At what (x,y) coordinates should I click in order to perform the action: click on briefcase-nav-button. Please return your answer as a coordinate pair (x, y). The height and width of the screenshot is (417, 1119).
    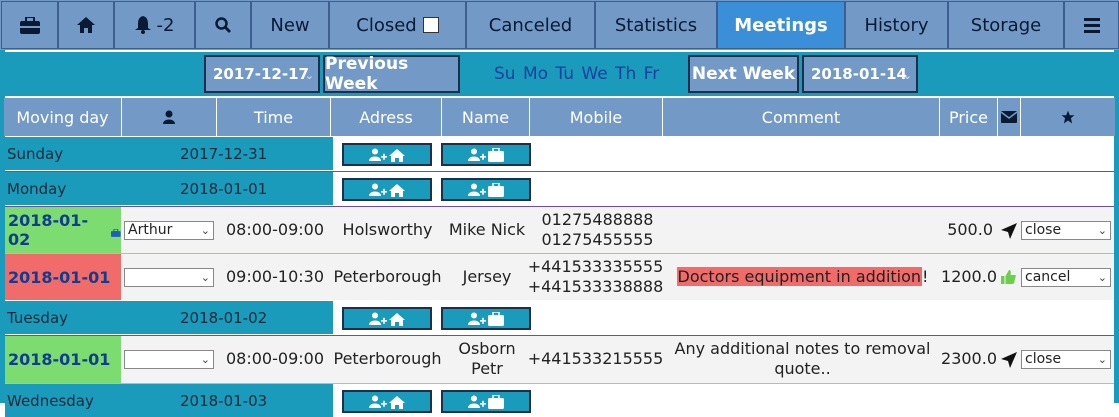
    Looking at the image, I should click on (29, 25).